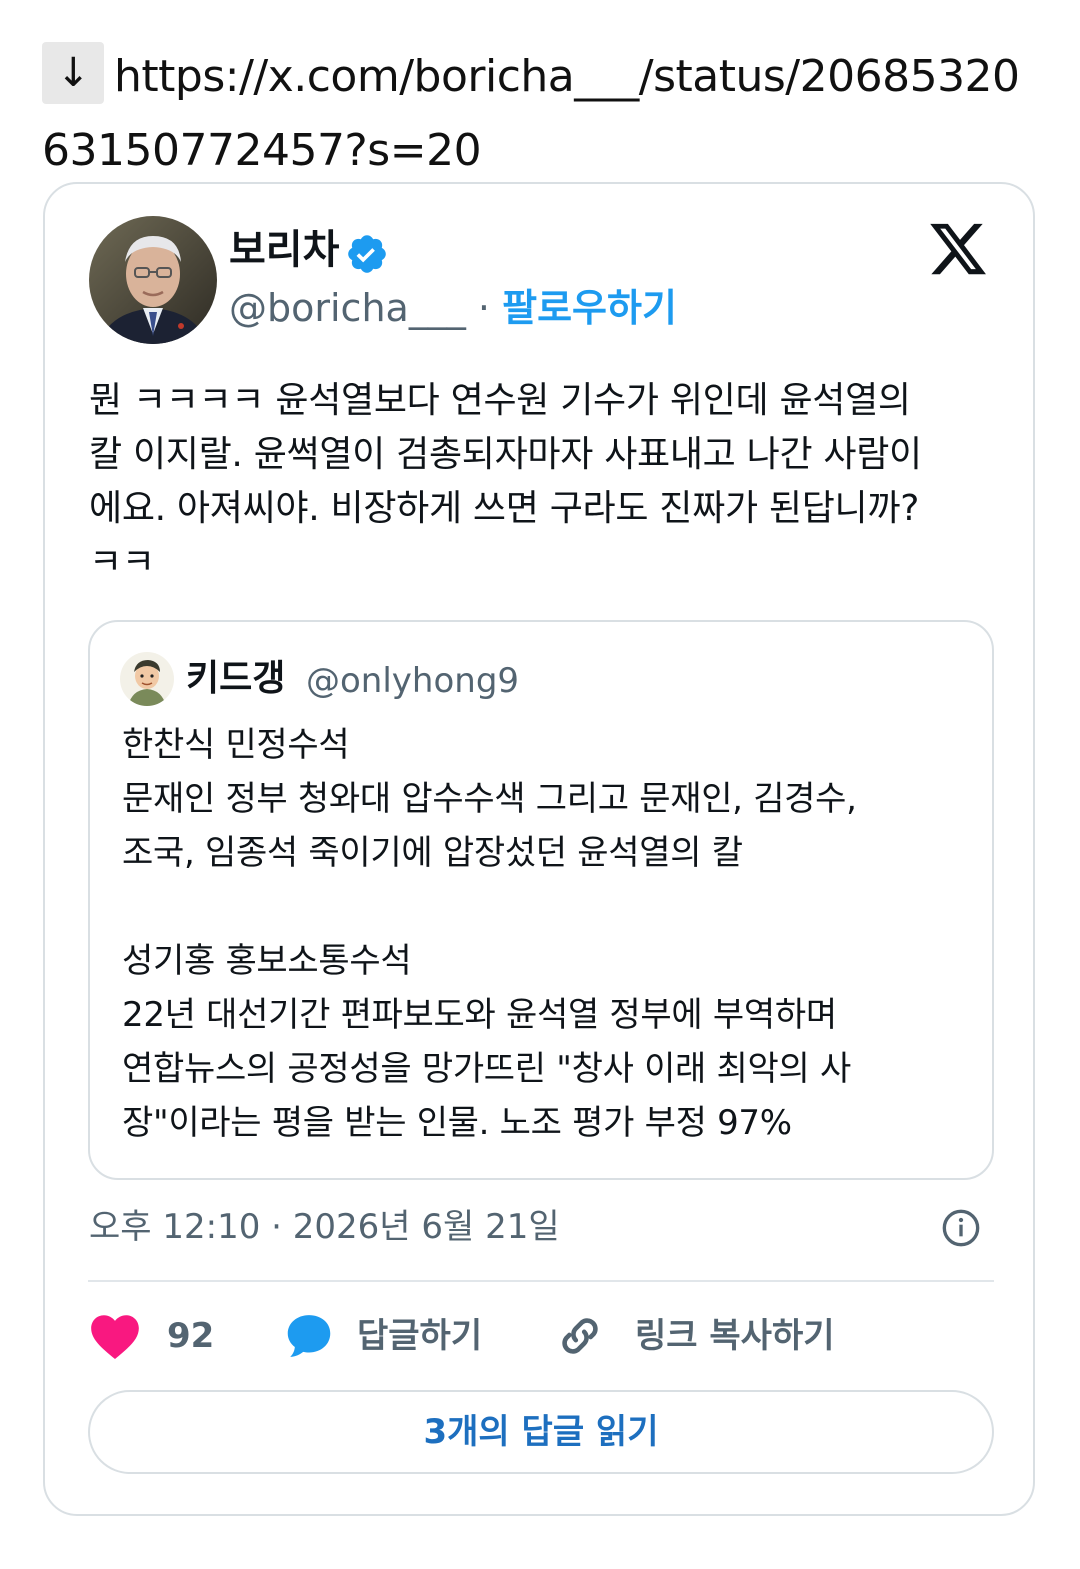  Describe the element at coordinates (580, 1336) in the screenshot. I see `link-icon` at that location.